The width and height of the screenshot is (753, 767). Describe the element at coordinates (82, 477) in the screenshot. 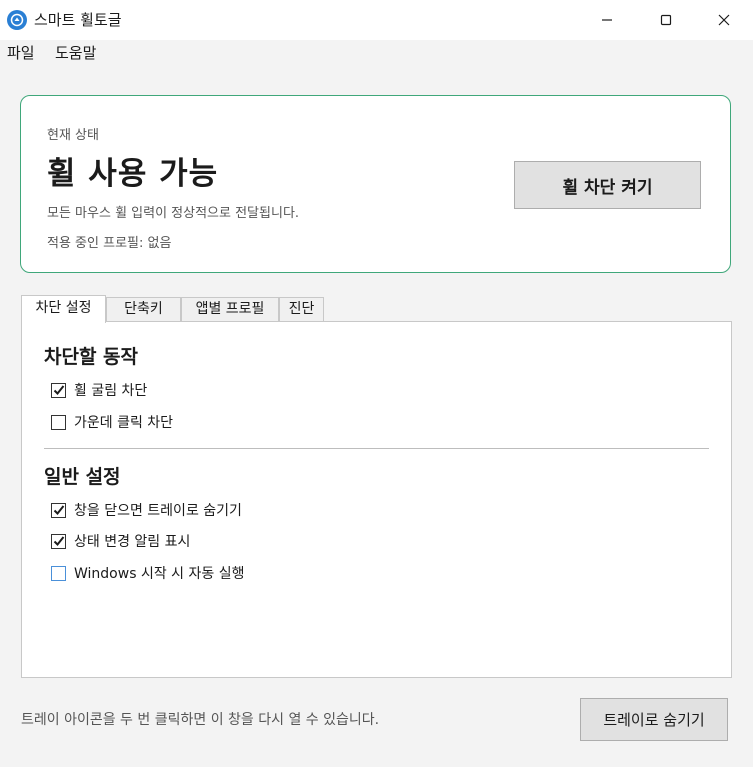

I see `general-settings-heading: 일반 설정` at that location.